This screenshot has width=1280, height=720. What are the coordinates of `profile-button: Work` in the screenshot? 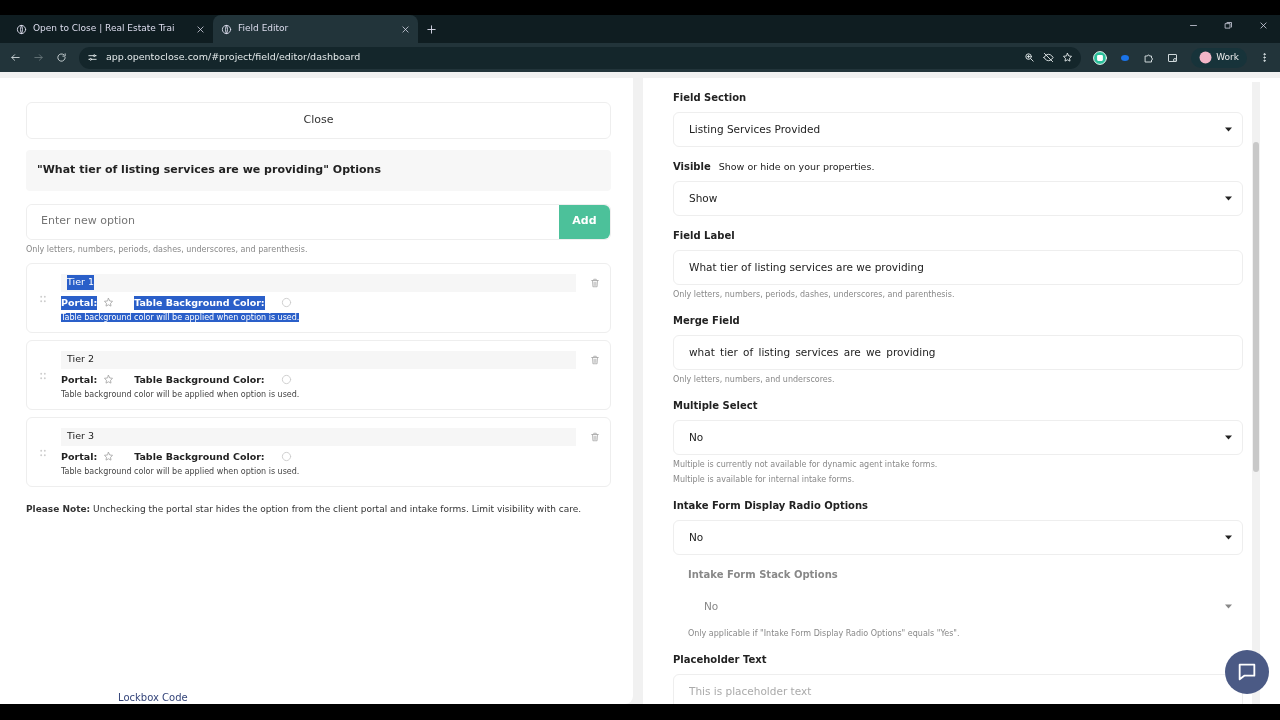 It's located at (1219, 57).